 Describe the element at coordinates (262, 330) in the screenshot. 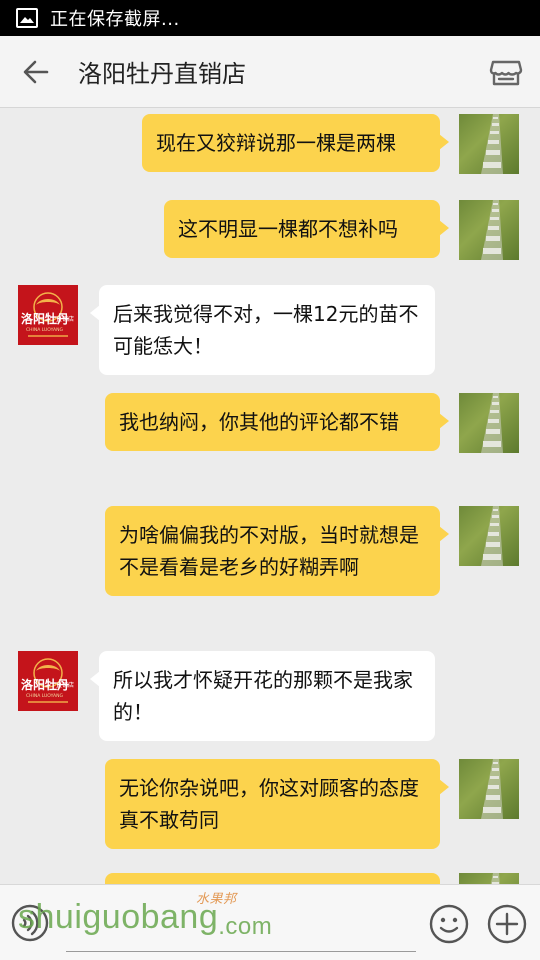

I see `message-bubble-received: 后来我觉得不对，一棵12元的苗不可能恁大！` at that location.